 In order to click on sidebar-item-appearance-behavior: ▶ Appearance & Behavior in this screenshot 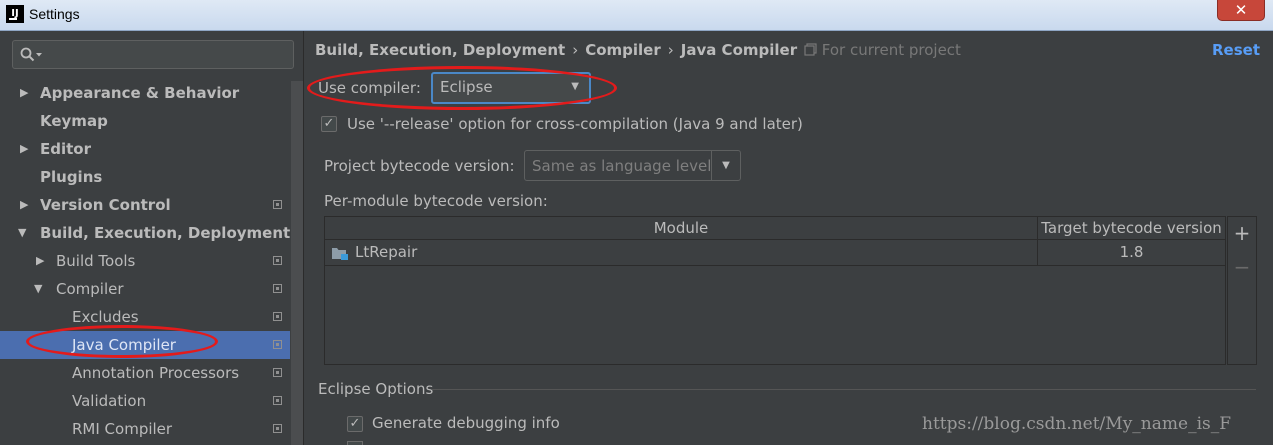, I will do `click(145, 93)`.